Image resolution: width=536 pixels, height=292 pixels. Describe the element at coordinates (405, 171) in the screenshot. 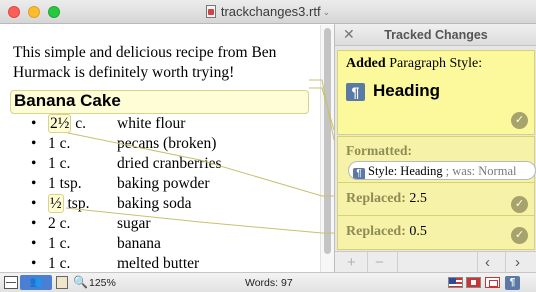

I see `style-change-text: Style: Heading` at that location.